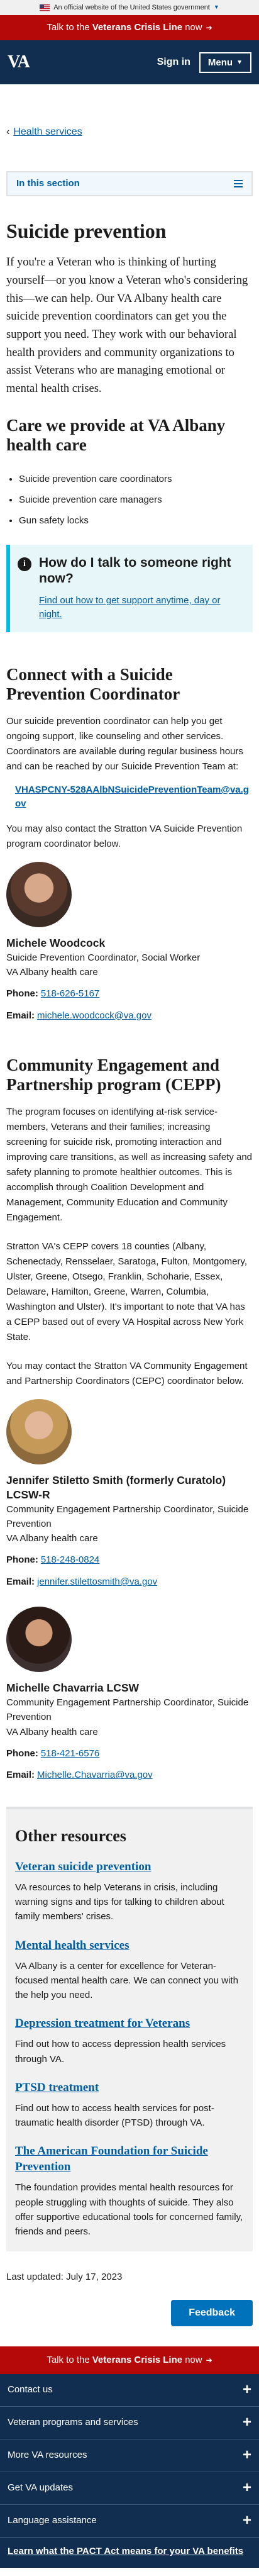 This screenshot has height=2576, width=259. I want to click on footer-get-updates: Get VA updates +, so click(129, 2488).